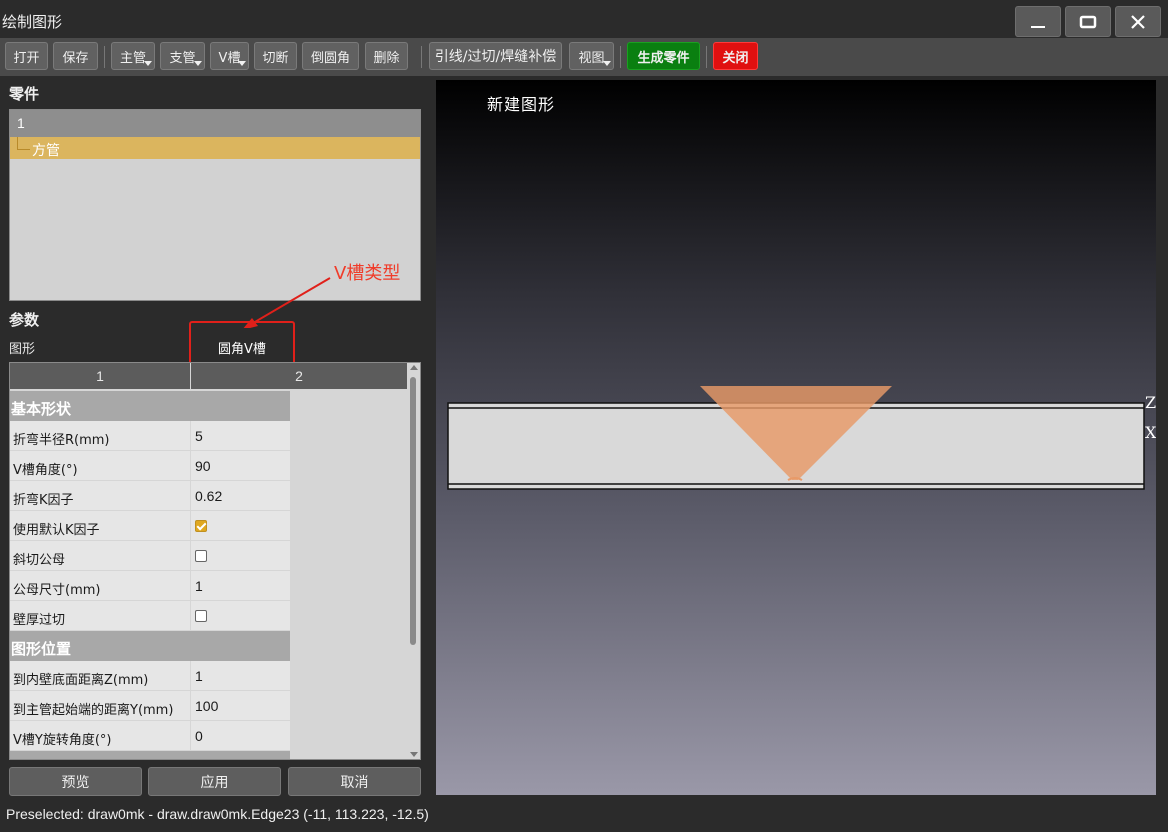  What do you see at coordinates (32, 22) in the screenshot?
I see `window-title: 绘制图形` at bounding box center [32, 22].